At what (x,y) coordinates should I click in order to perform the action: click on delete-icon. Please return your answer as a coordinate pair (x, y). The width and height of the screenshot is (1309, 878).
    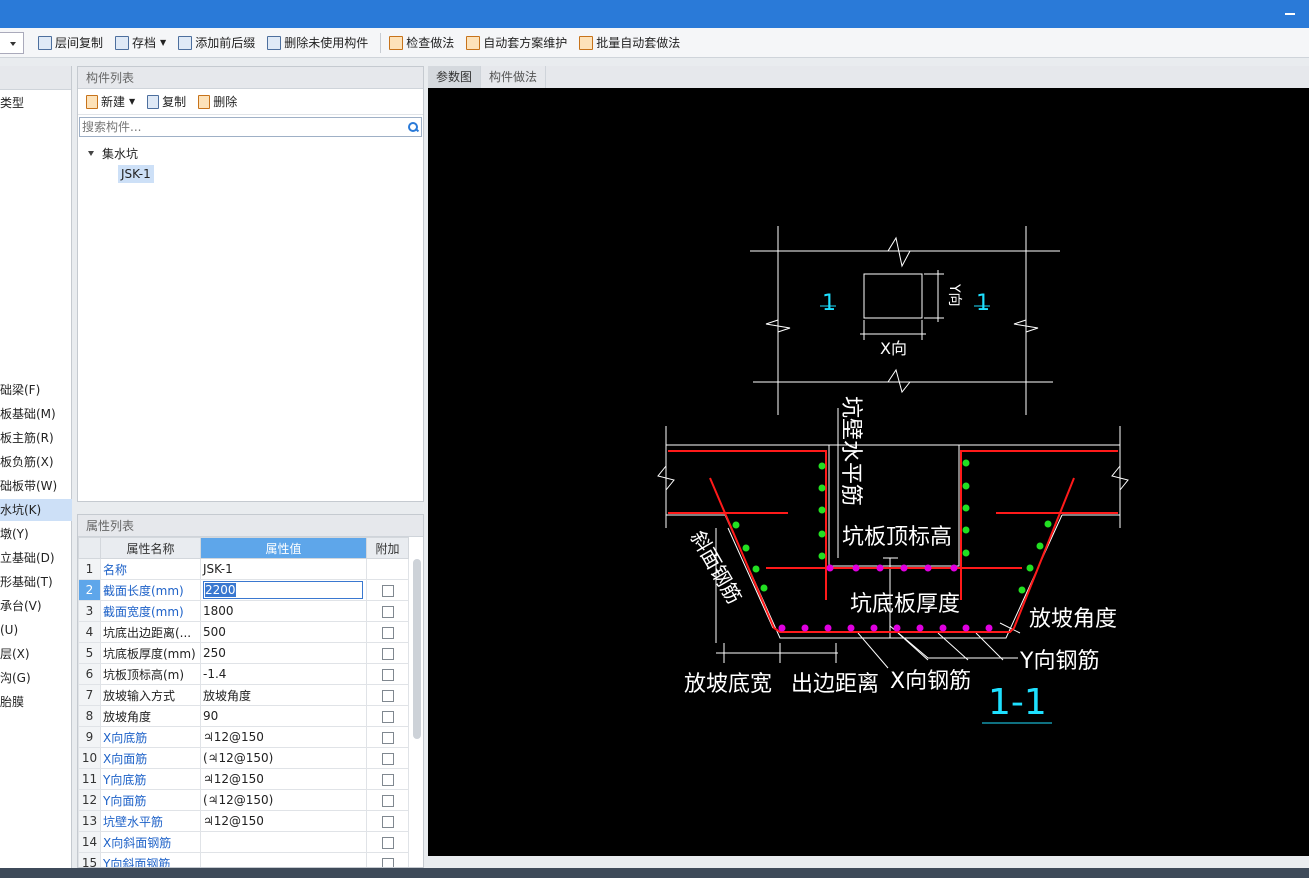
    Looking at the image, I should click on (204, 101).